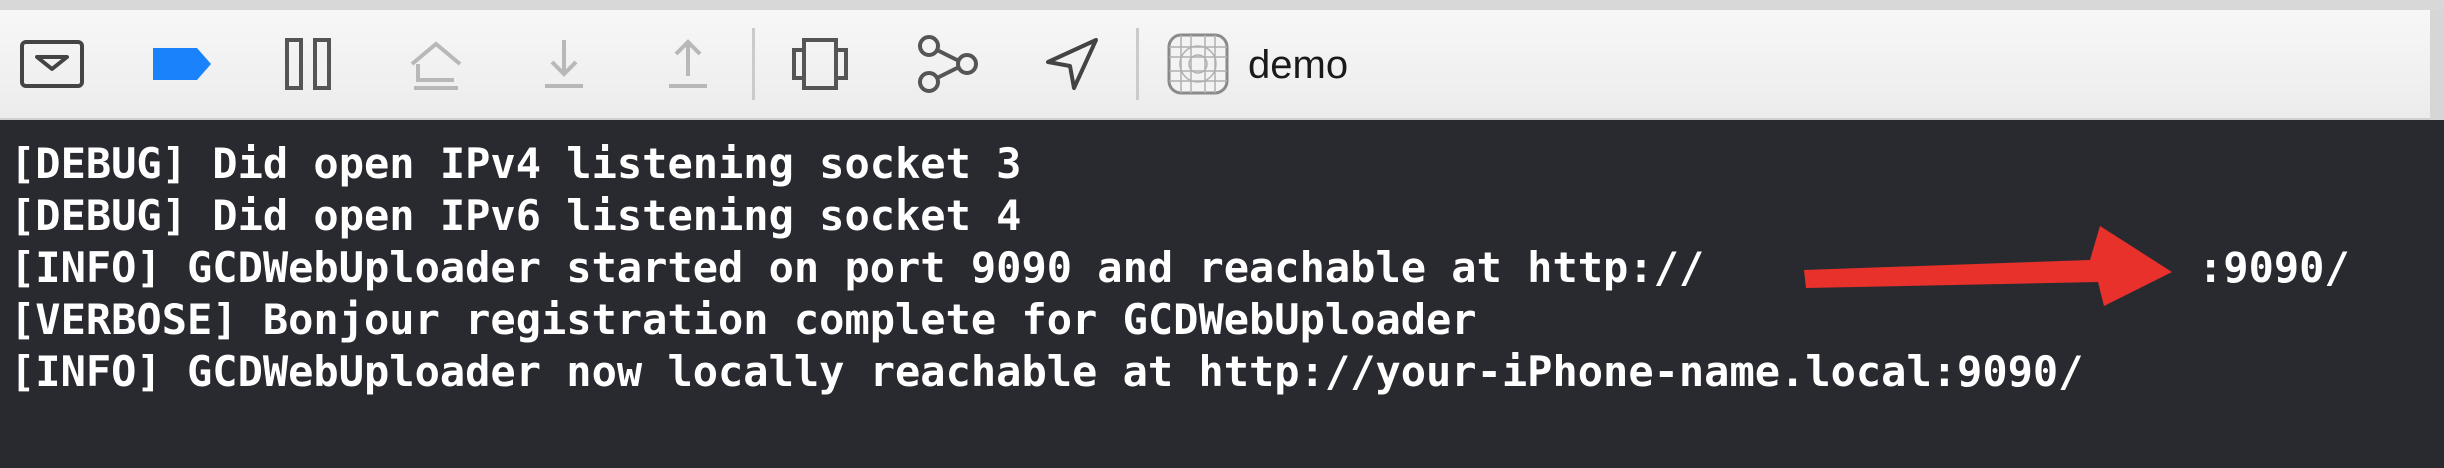 The height and width of the screenshot is (468, 2444). I want to click on window-edge, so click(2437, 65).